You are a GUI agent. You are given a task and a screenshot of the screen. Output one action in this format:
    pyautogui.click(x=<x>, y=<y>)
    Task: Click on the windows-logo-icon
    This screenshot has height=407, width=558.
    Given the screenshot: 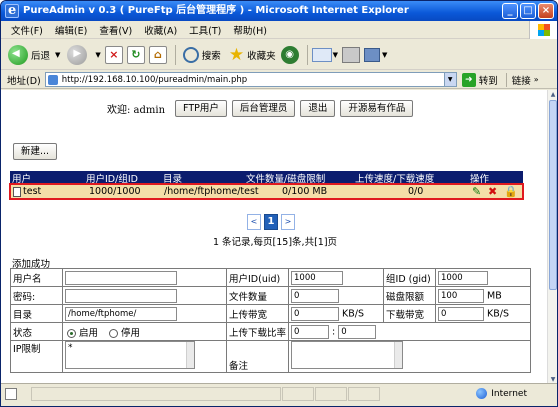 What is the action you would take?
    pyautogui.click(x=543, y=30)
    